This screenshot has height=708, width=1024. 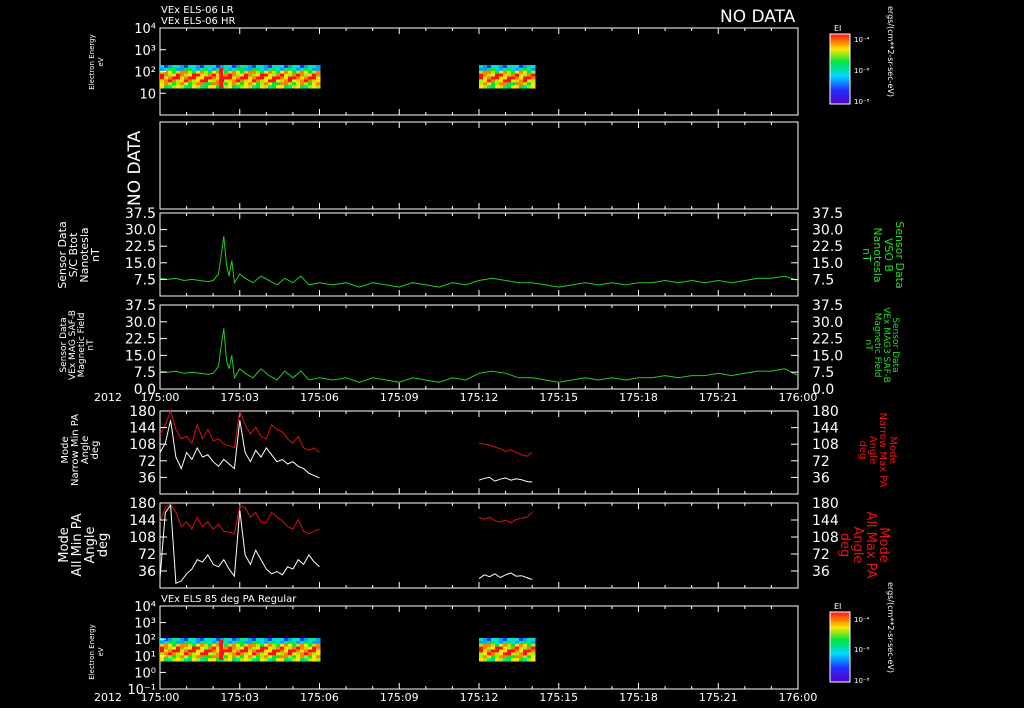 I want to click on spec2-ytick: 10², so click(x=145, y=640).